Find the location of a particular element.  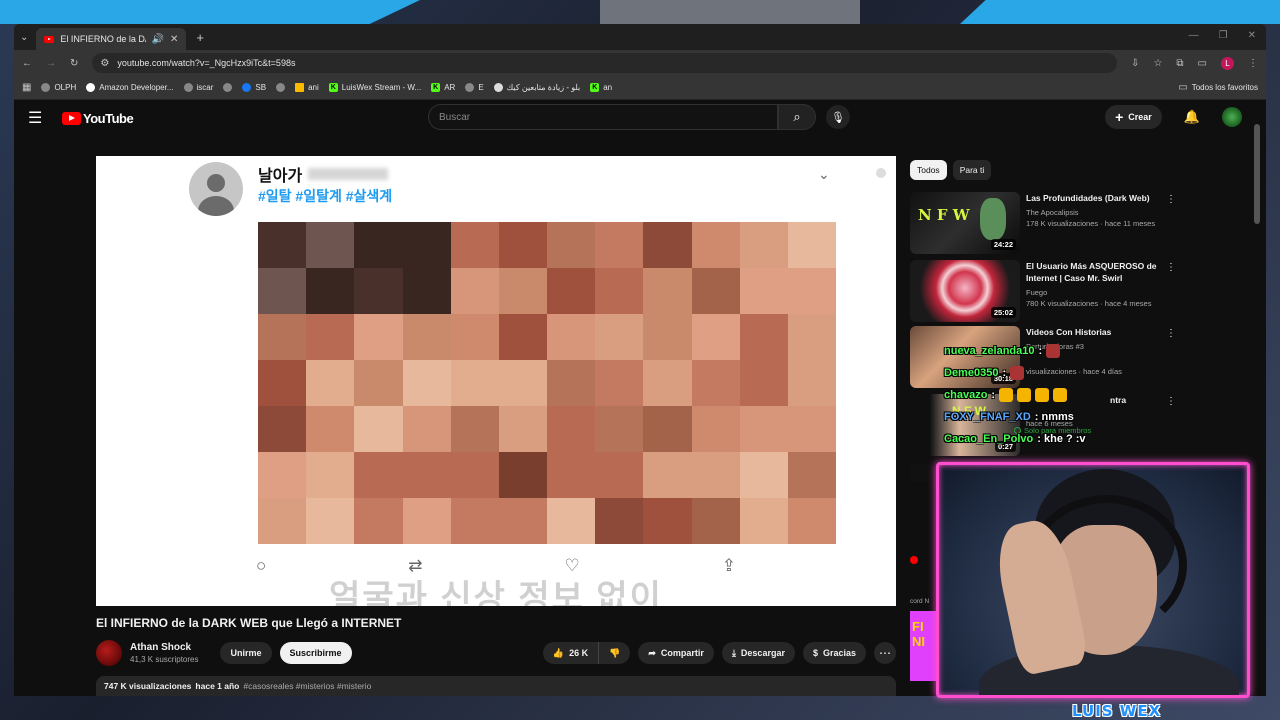

create-button: + Crear is located at coordinates (1133, 117).